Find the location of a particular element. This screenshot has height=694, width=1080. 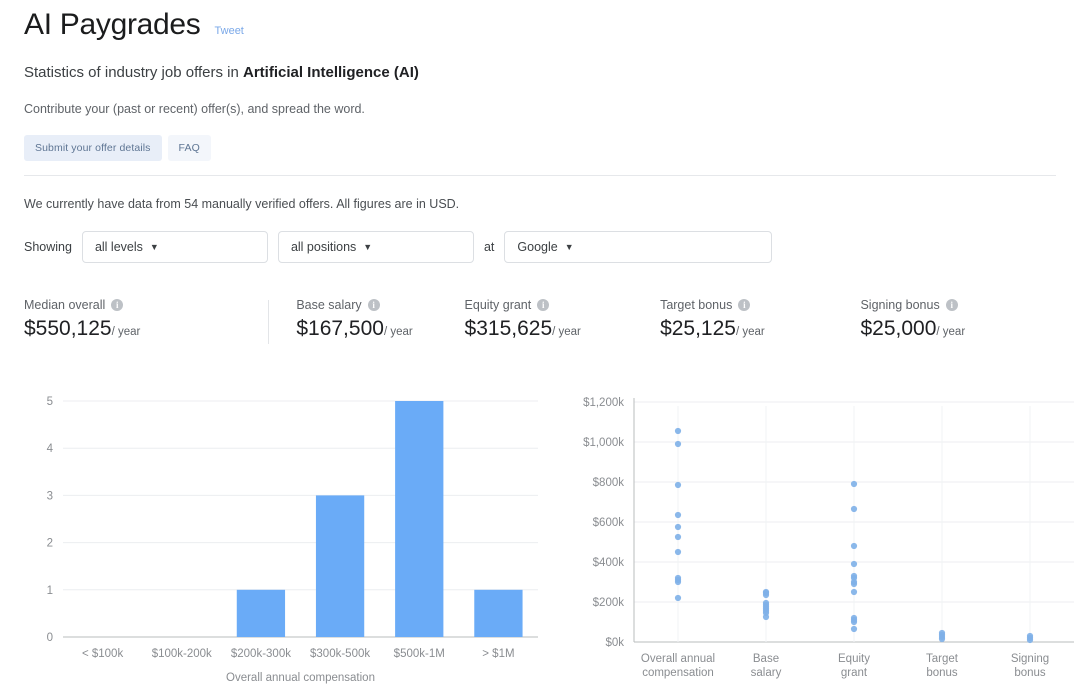

svg-text: compensation is located at coordinates (678, 673).